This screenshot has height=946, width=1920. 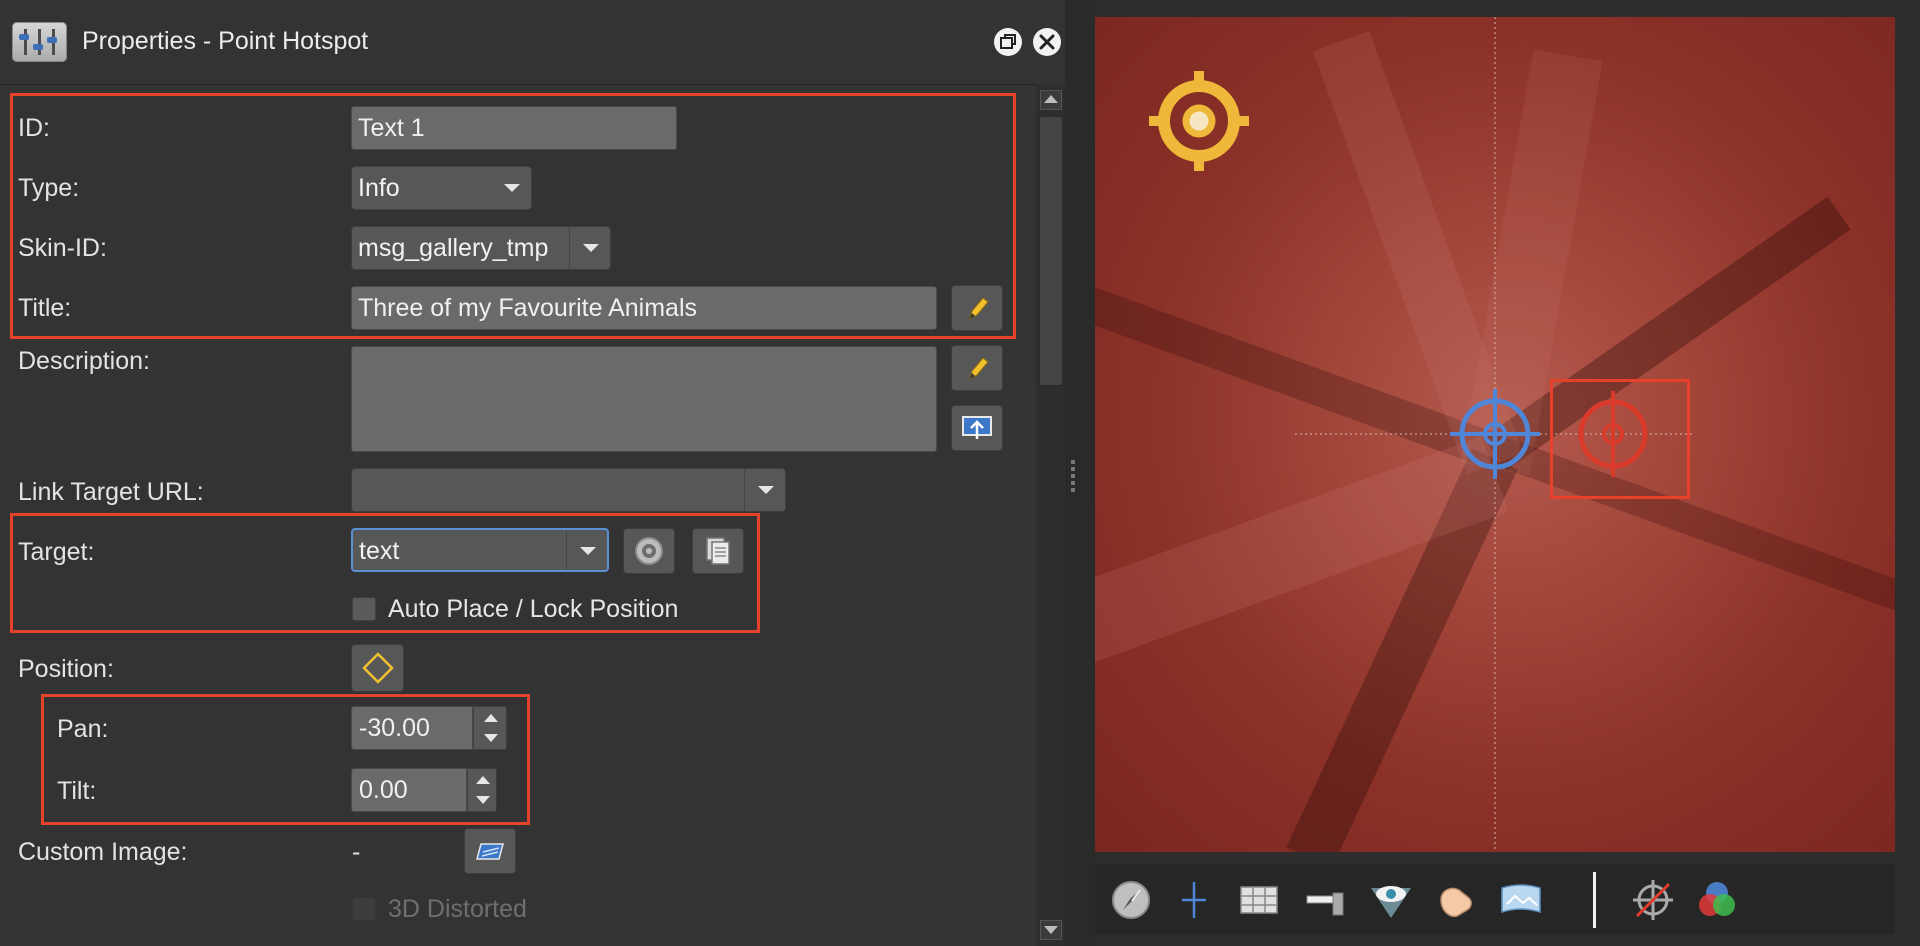 I want to click on position-keyframe-button, so click(x=377, y=668).